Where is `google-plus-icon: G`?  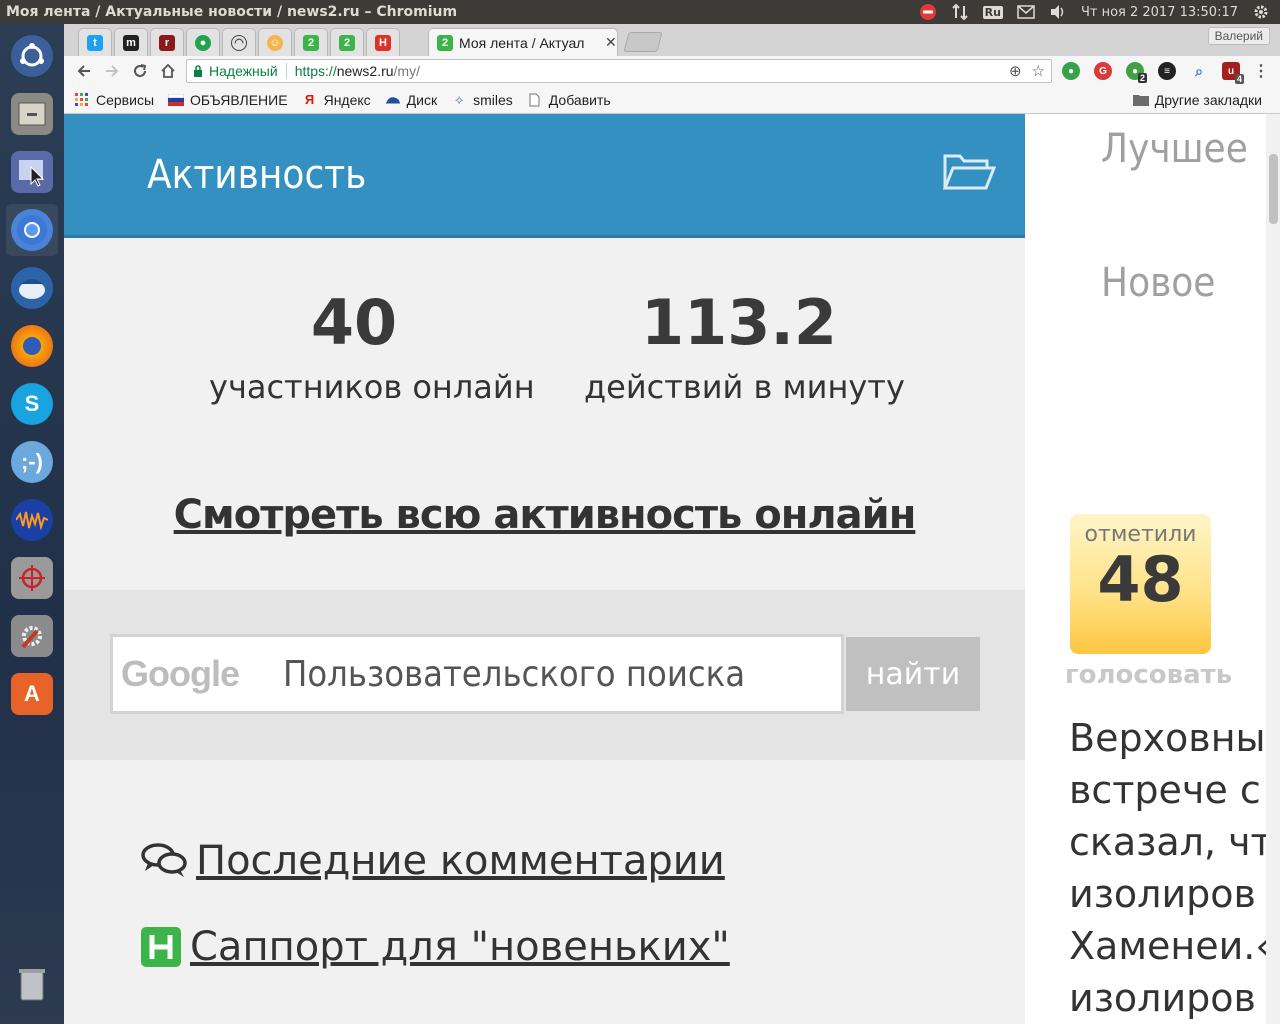
google-plus-icon: G is located at coordinates (1103, 71).